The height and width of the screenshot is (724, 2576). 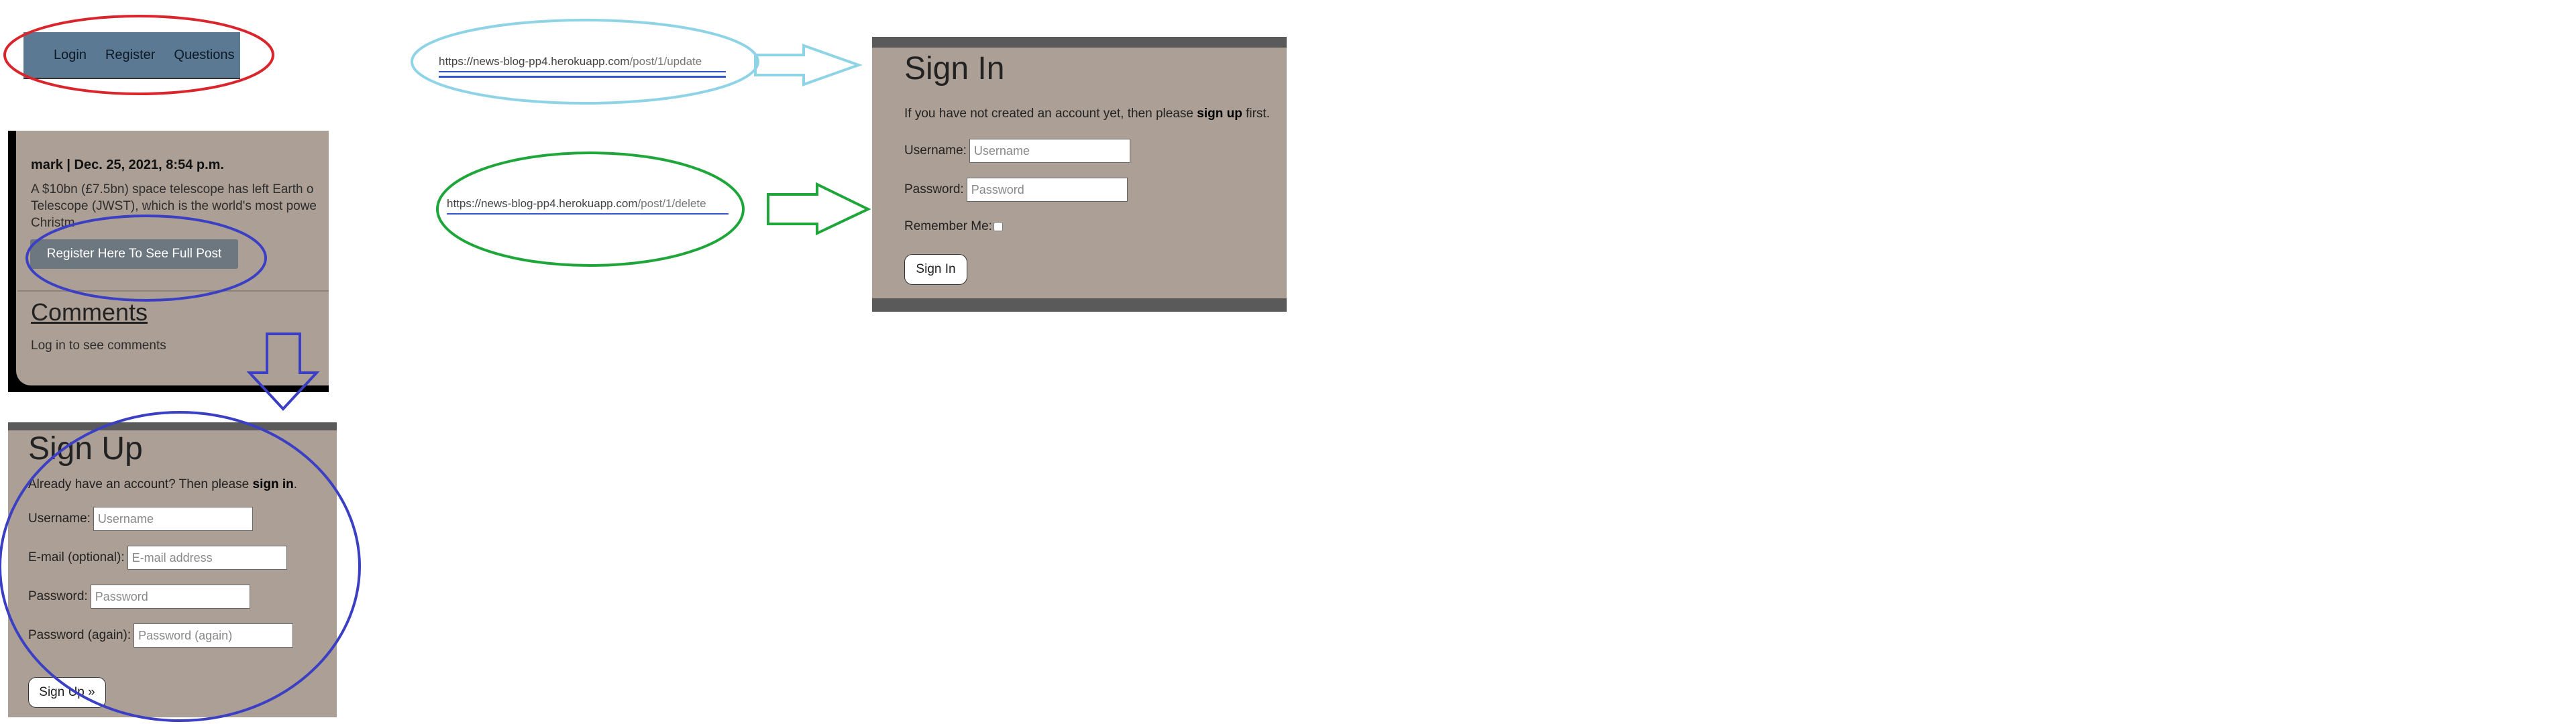 I want to click on post-excerpt-line: Christm, so click(x=53, y=223).